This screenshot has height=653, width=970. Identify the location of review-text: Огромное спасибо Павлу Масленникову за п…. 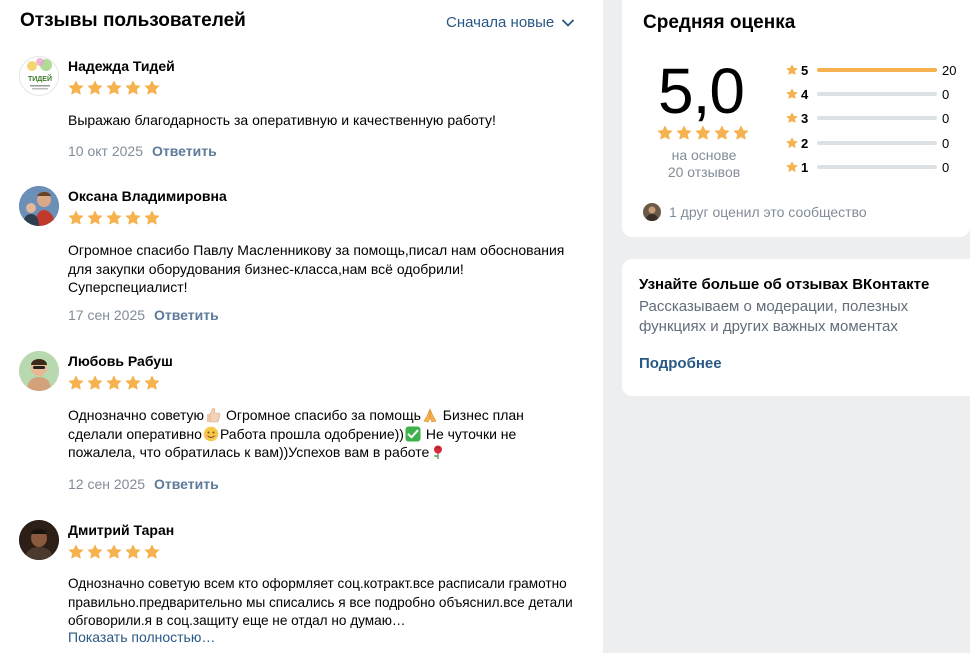
(316, 268).